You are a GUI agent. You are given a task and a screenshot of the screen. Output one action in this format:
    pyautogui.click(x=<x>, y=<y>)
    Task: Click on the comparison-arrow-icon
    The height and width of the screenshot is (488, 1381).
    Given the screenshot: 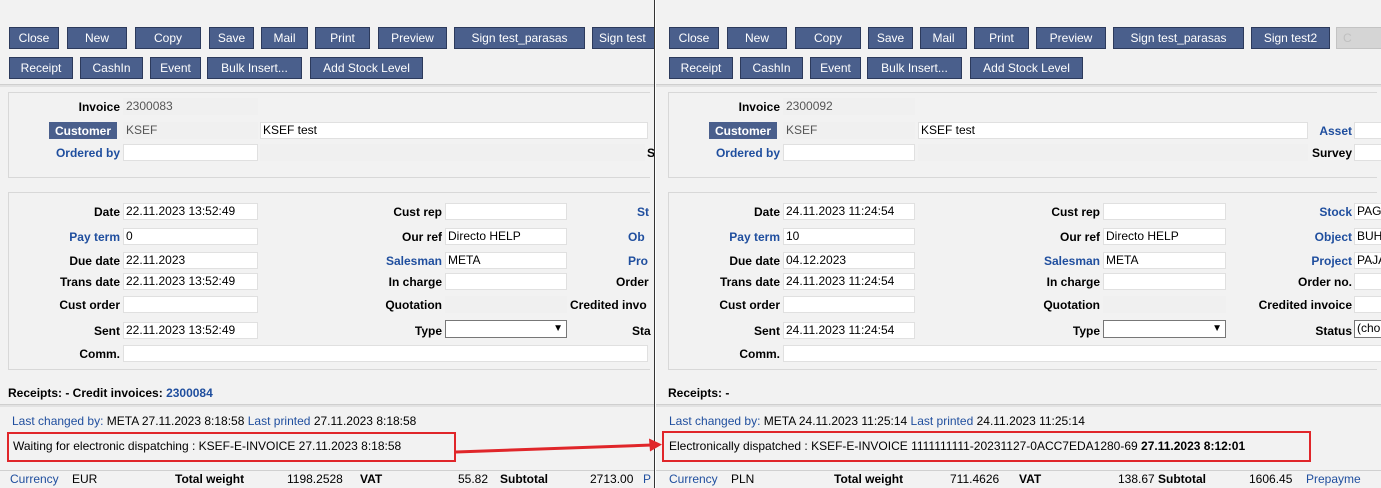 What is the action you would take?
    pyautogui.click(x=558, y=446)
    